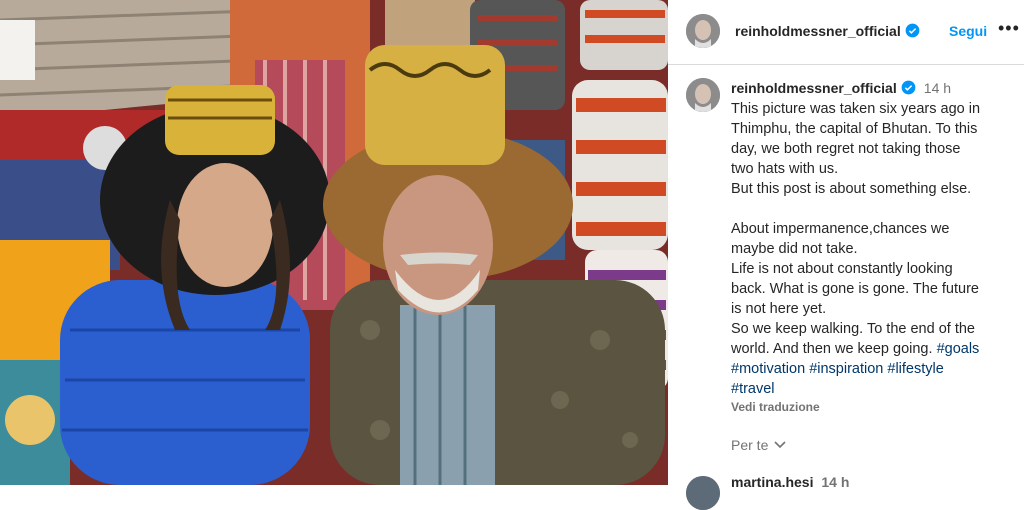  Describe the element at coordinates (775, 407) in the screenshot. I see `see-translation-link: Vedi traduzione` at that location.